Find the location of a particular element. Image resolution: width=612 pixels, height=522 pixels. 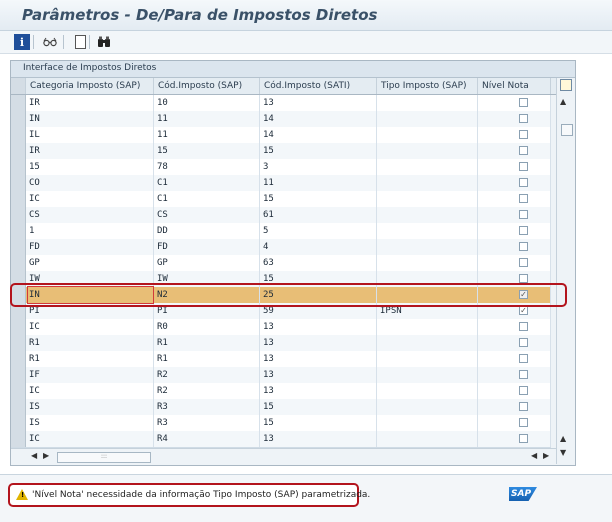

cell-sap: 10 is located at coordinates (207, 103).